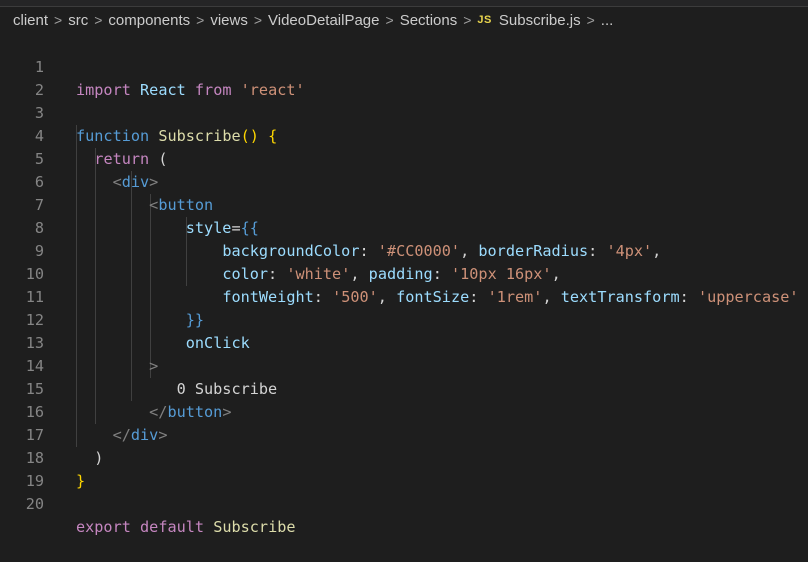 The height and width of the screenshot is (562, 808). Describe the element at coordinates (404, 342) in the screenshot. I see `code-line-13: 13 >` at that location.